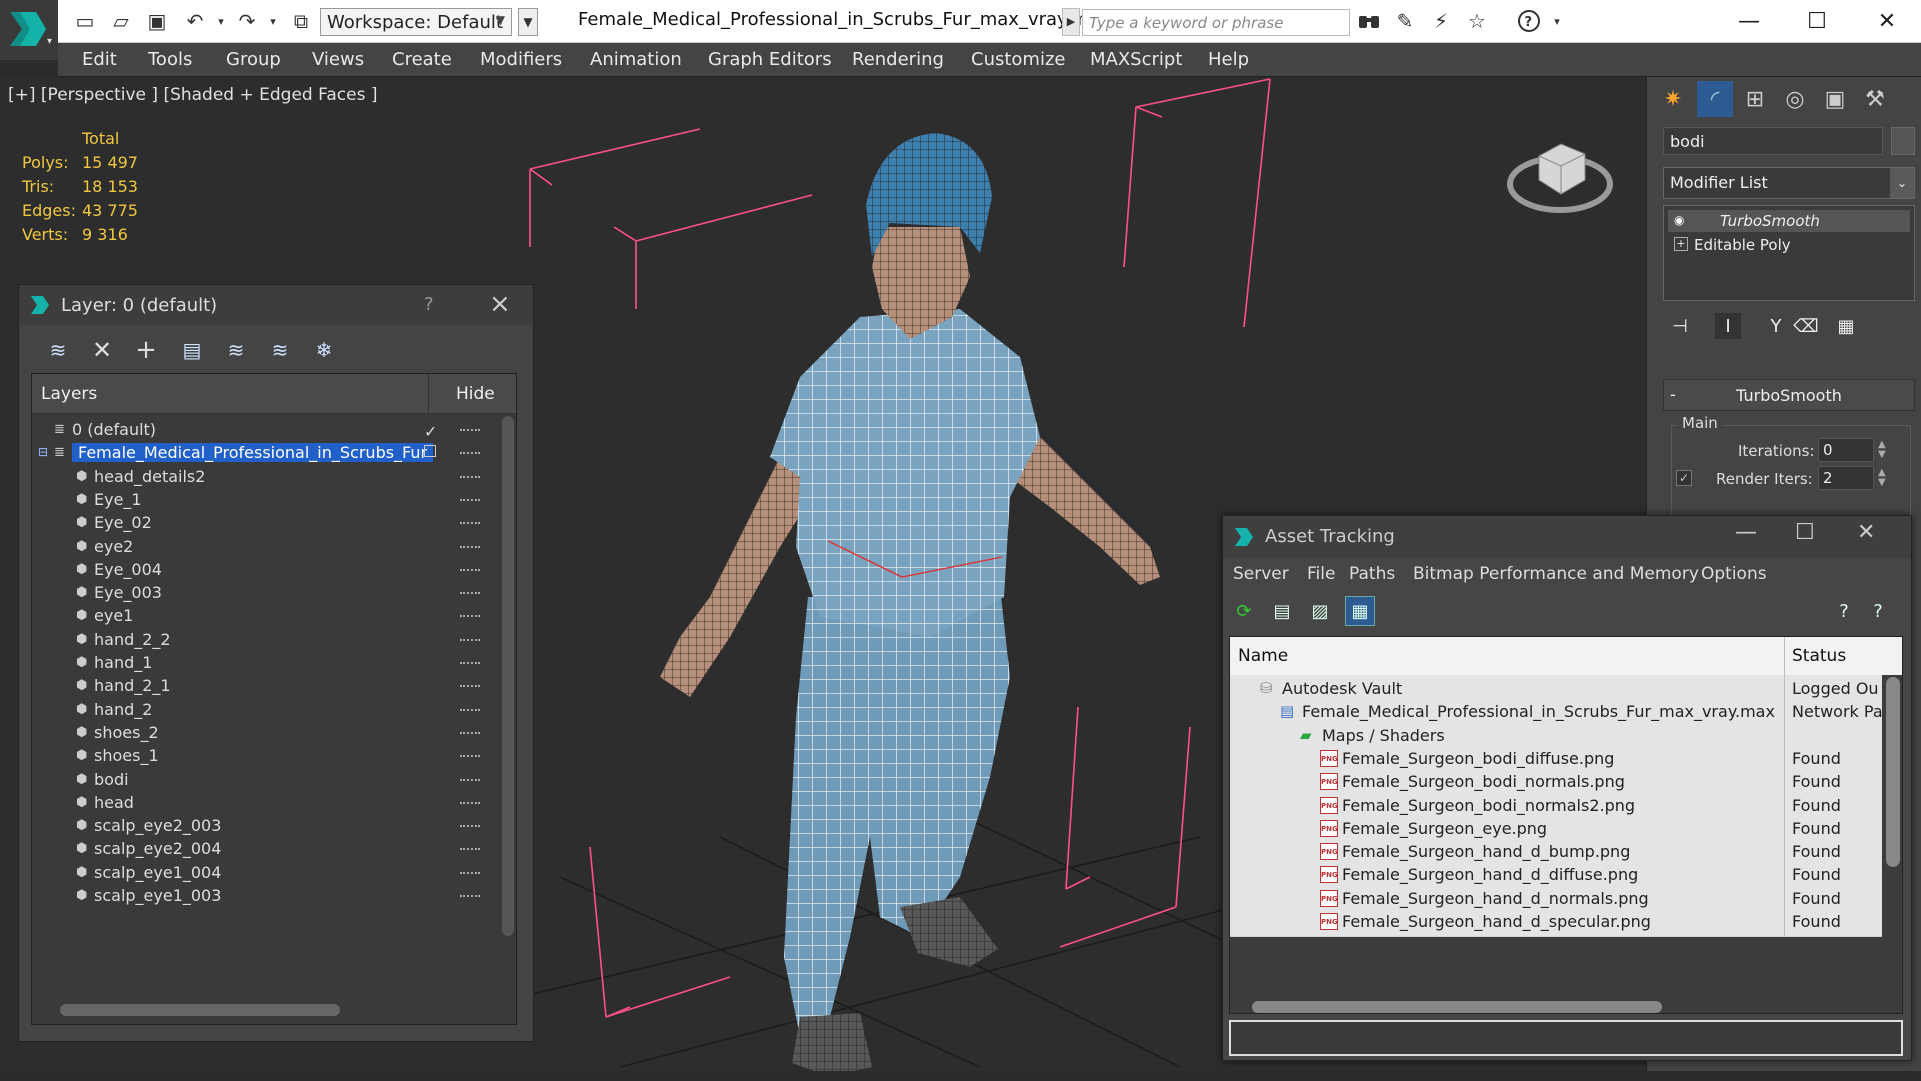 The image size is (1921, 1081). Describe the element at coordinates (1789, 395) in the screenshot. I see `turbosmooth-rollout: - TurboSmooth` at that location.